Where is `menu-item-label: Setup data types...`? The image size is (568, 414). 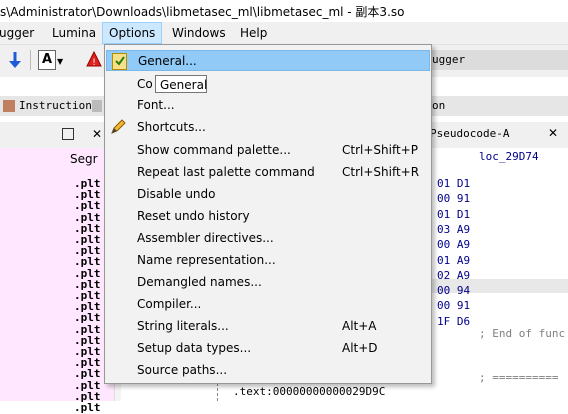 menu-item-label: Setup data types... is located at coordinates (194, 348).